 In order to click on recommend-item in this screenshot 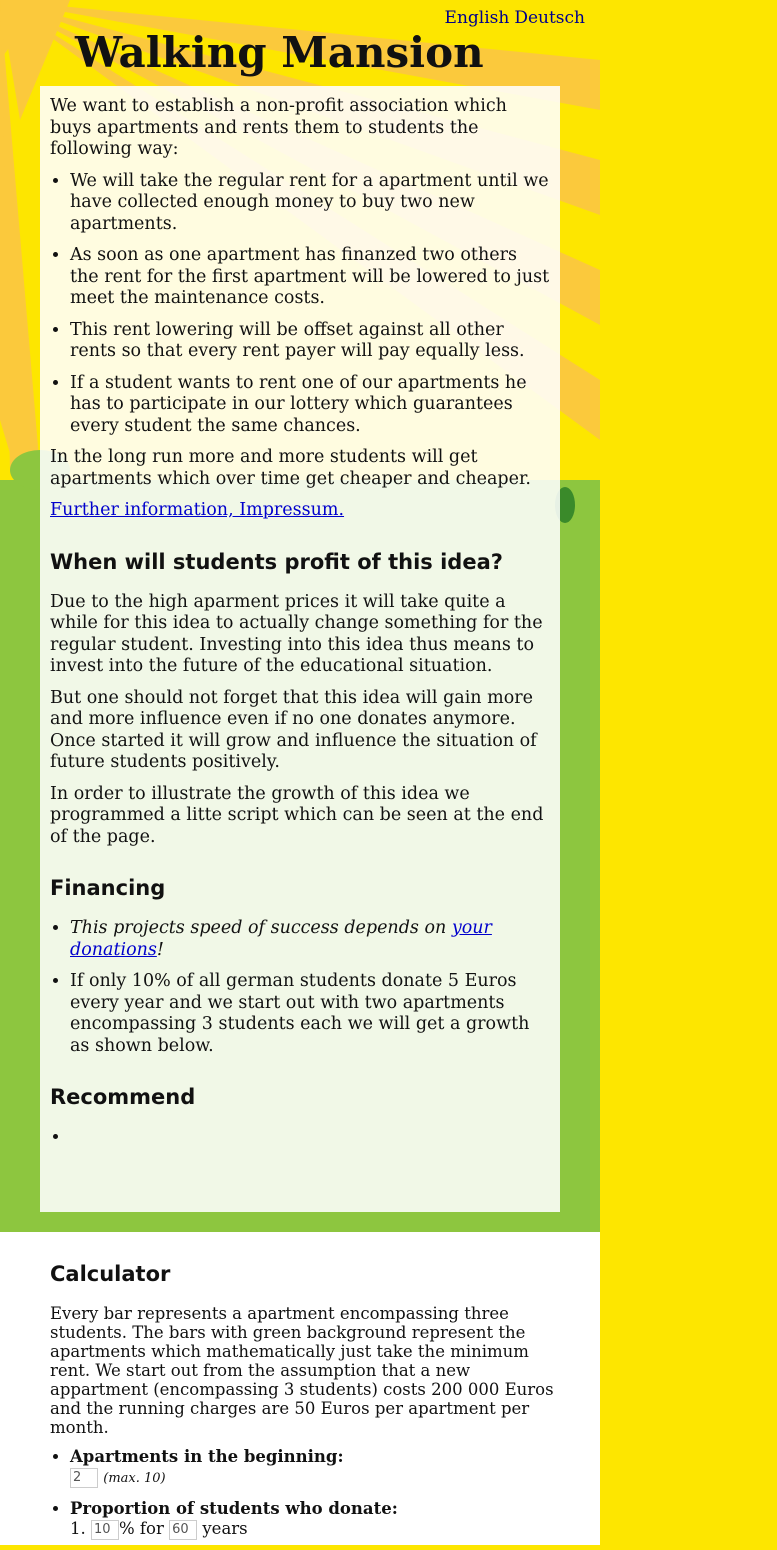, I will do `click(310, 1138)`.